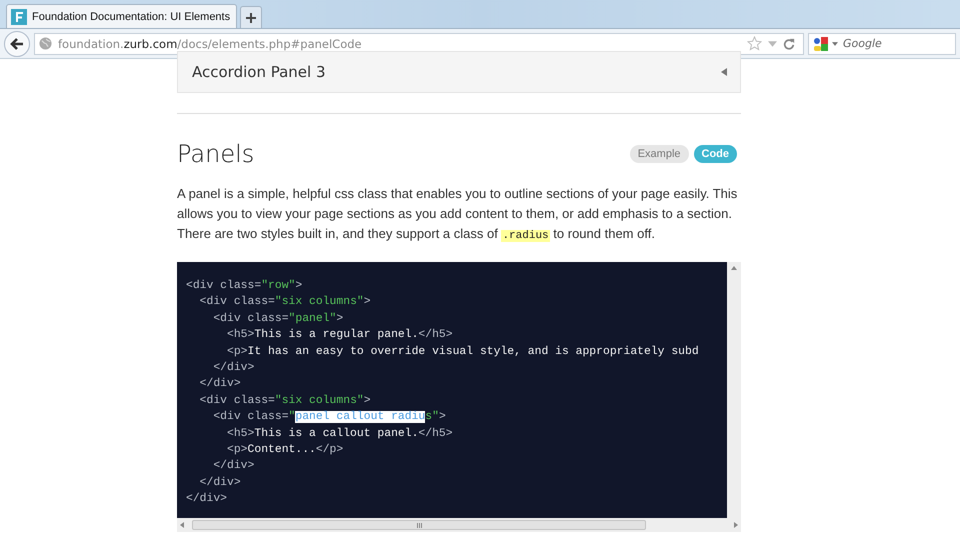 The width and height of the screenshot is (960, 540). I want to click on scrollbar-thumb, so click(419, 525).